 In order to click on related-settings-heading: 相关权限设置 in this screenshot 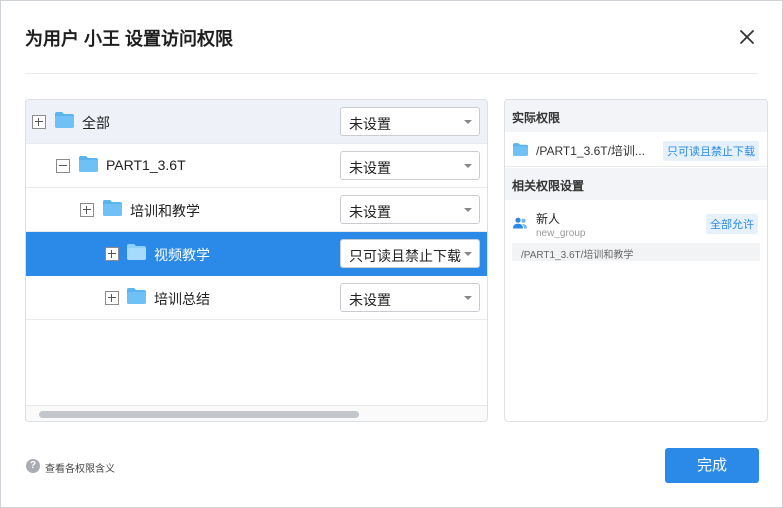, I will do `click(636, 184)`.